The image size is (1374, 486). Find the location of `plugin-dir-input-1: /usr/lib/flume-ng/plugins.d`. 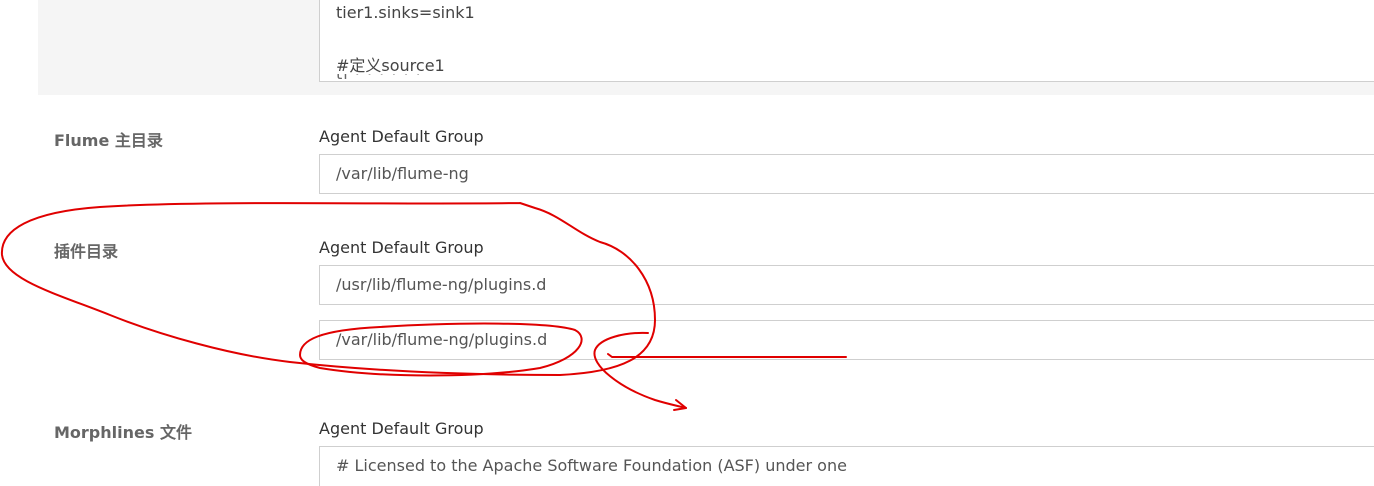

plugin-dir-input-1: /usr/lib/flume-ng/plugins.d is located at coordinates (846, 285).